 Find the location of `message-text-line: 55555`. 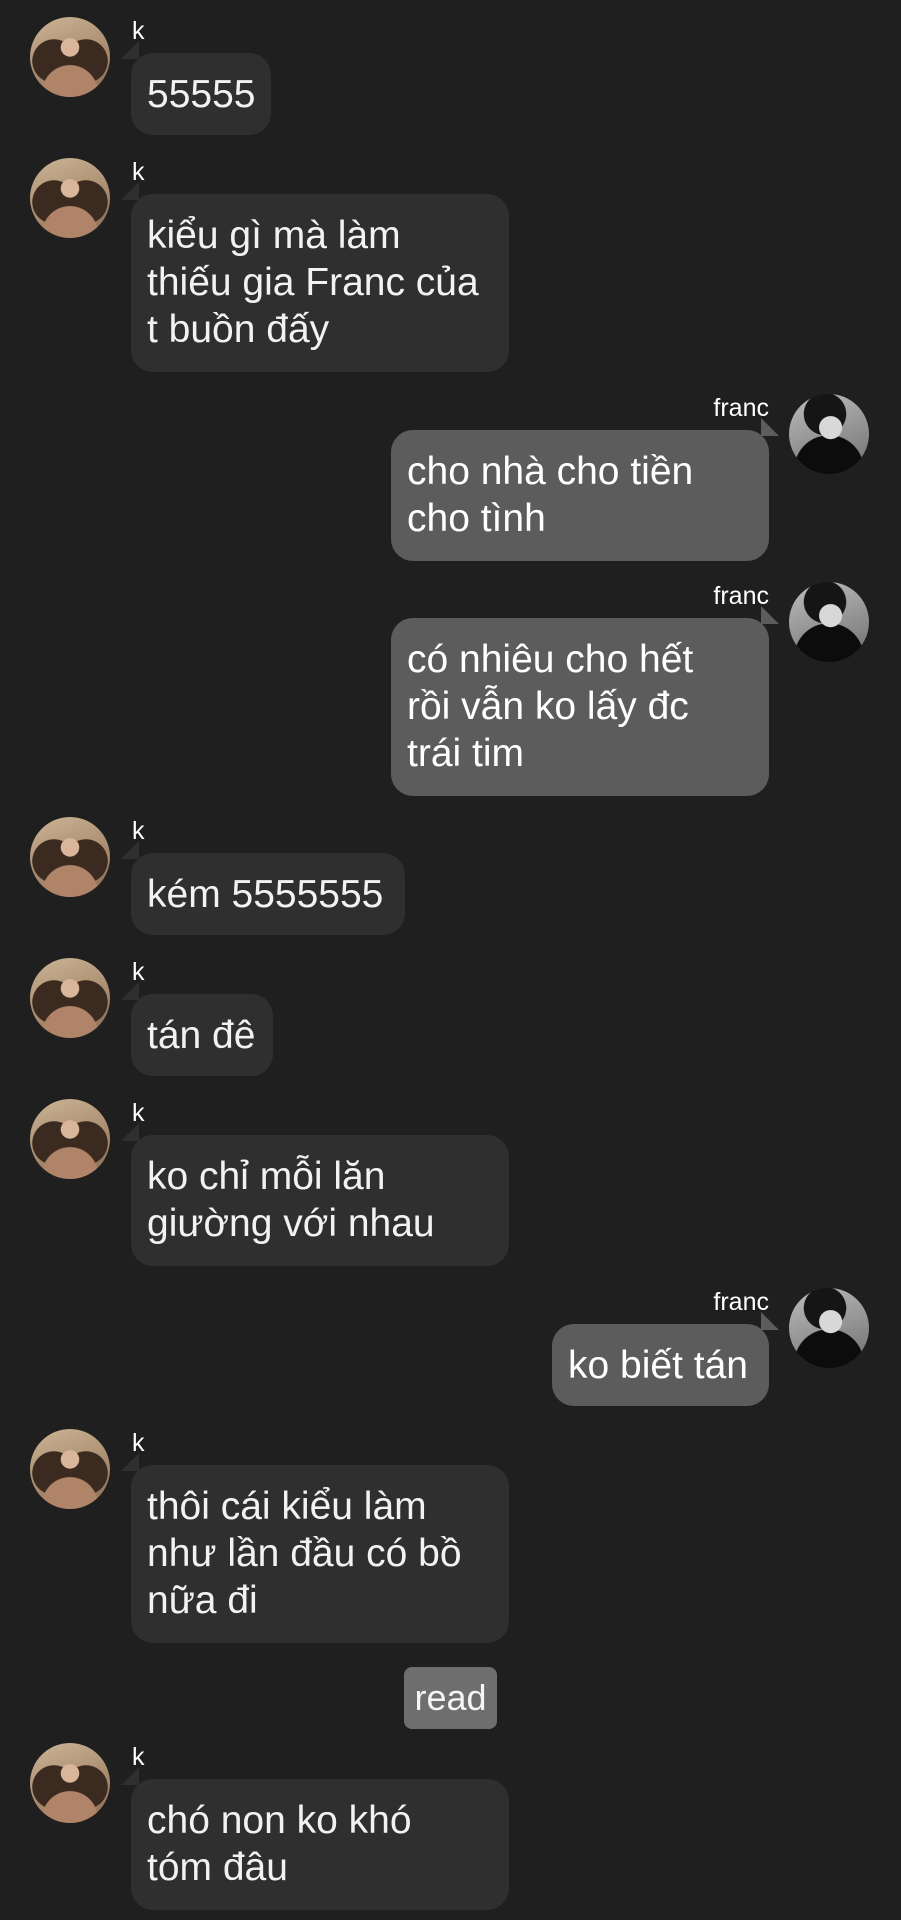

message-text-line: 55555 is located at coordinates (201, 94).